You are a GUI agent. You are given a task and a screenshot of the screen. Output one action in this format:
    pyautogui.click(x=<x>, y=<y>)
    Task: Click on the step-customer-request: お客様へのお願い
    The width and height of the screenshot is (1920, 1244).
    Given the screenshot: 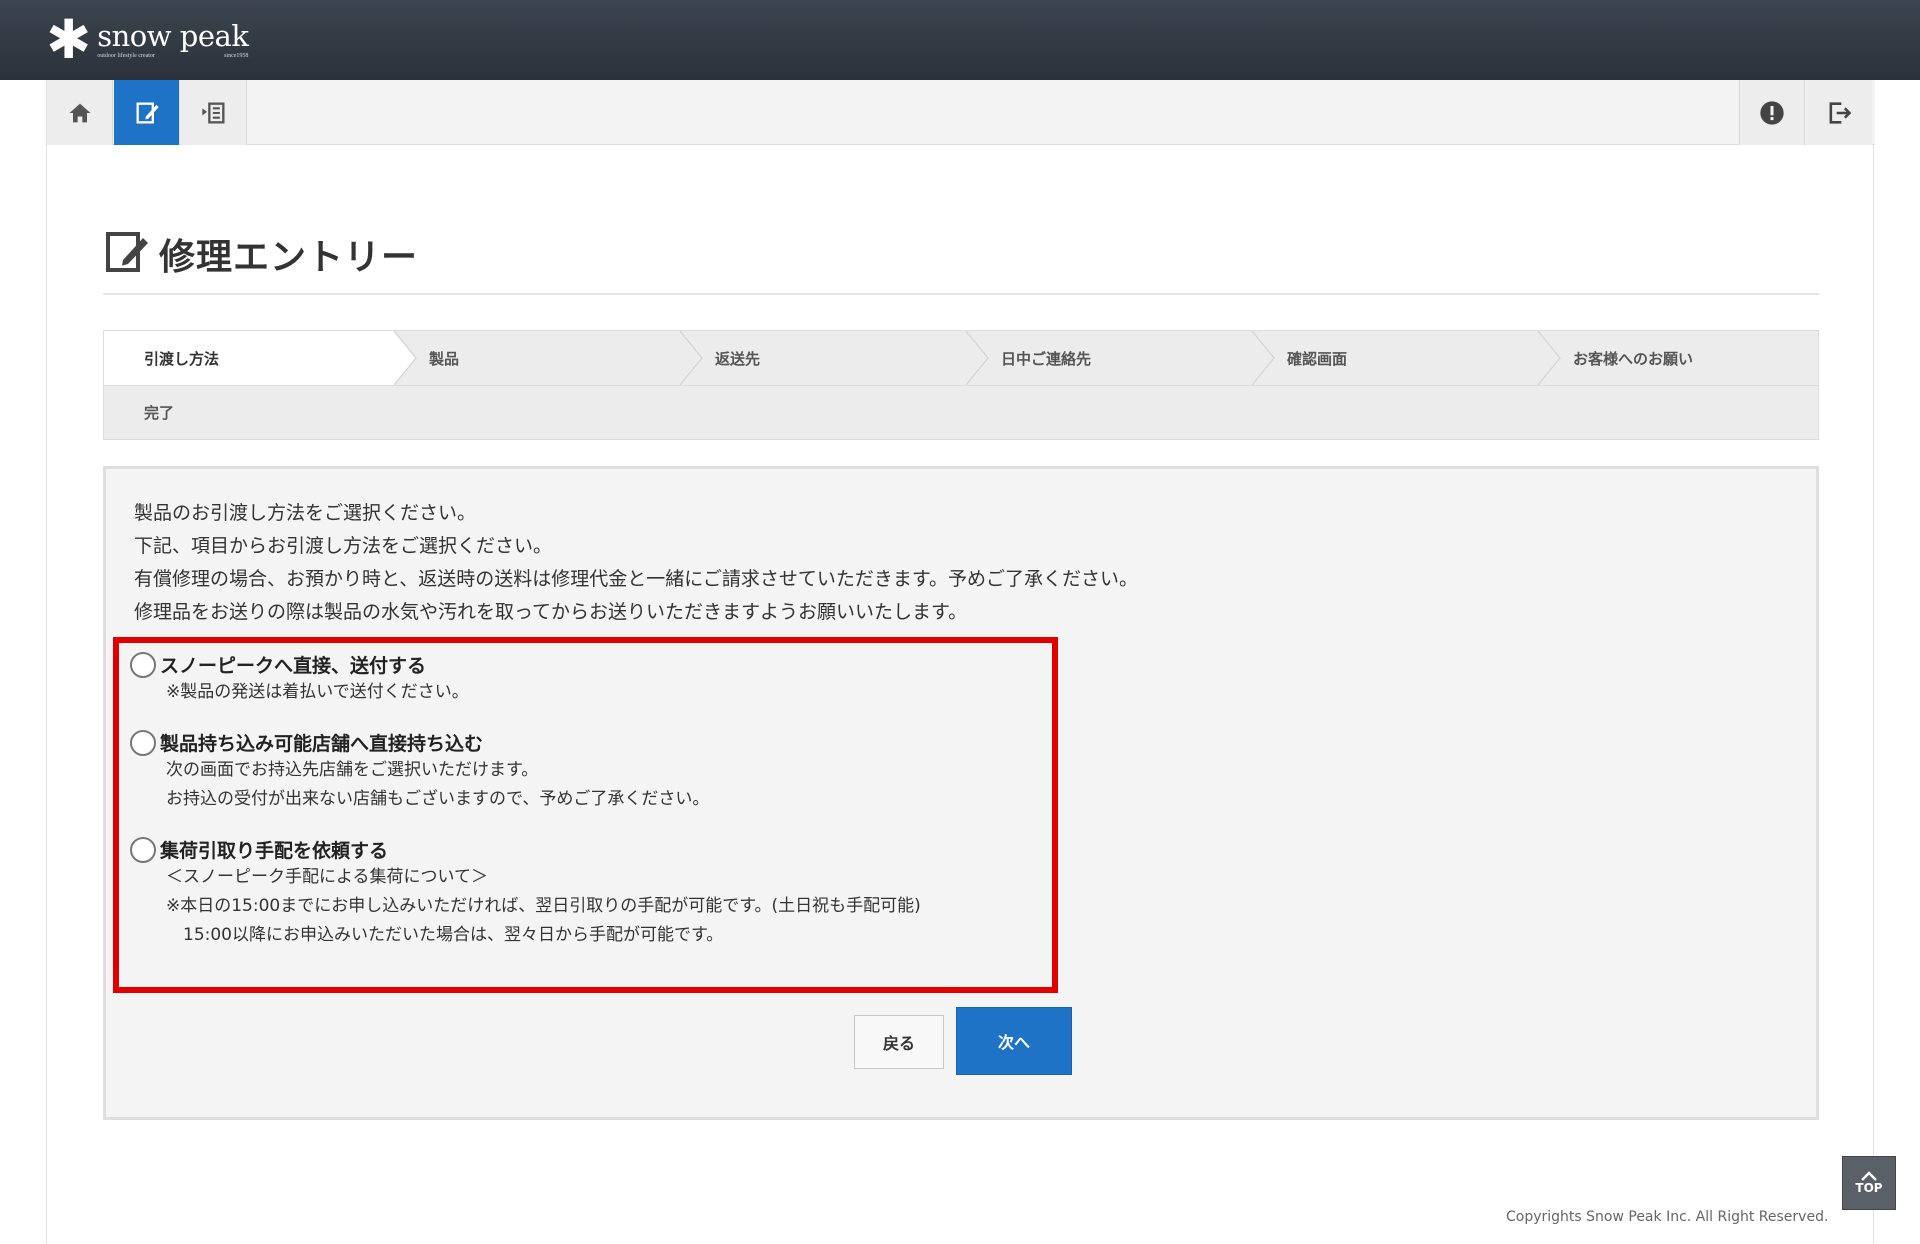 What is the action you would take?
    pyautogui.click(x=1633, y=358)
    